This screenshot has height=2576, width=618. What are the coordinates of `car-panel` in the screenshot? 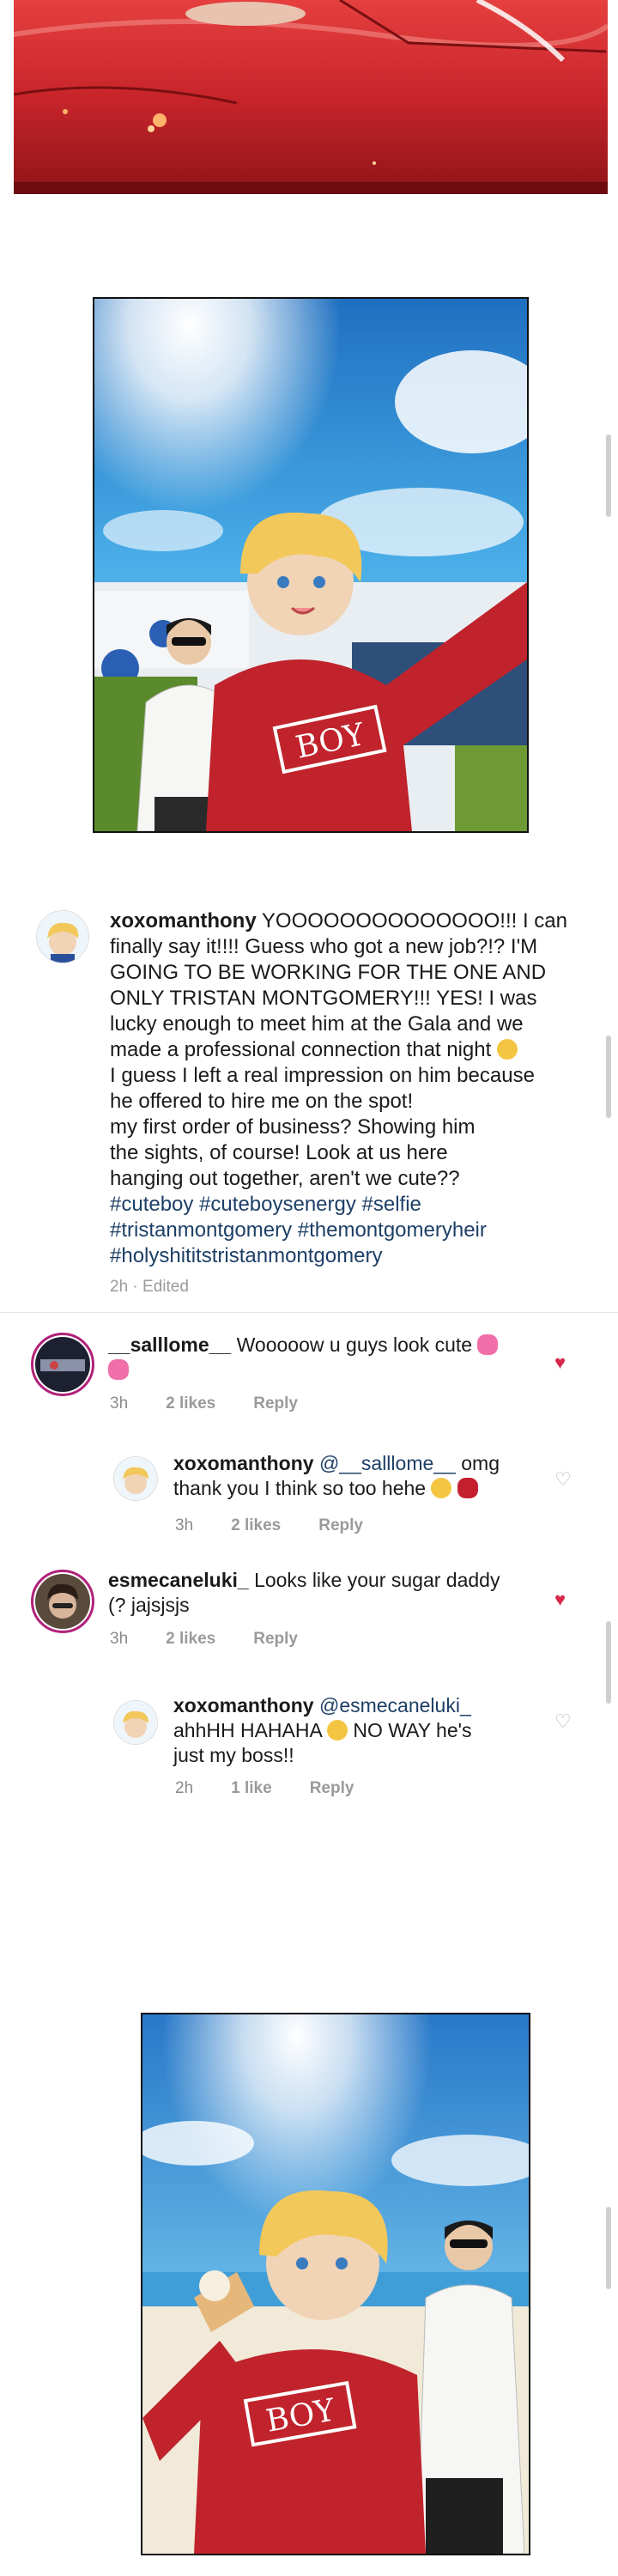 It's located at (311, 97).